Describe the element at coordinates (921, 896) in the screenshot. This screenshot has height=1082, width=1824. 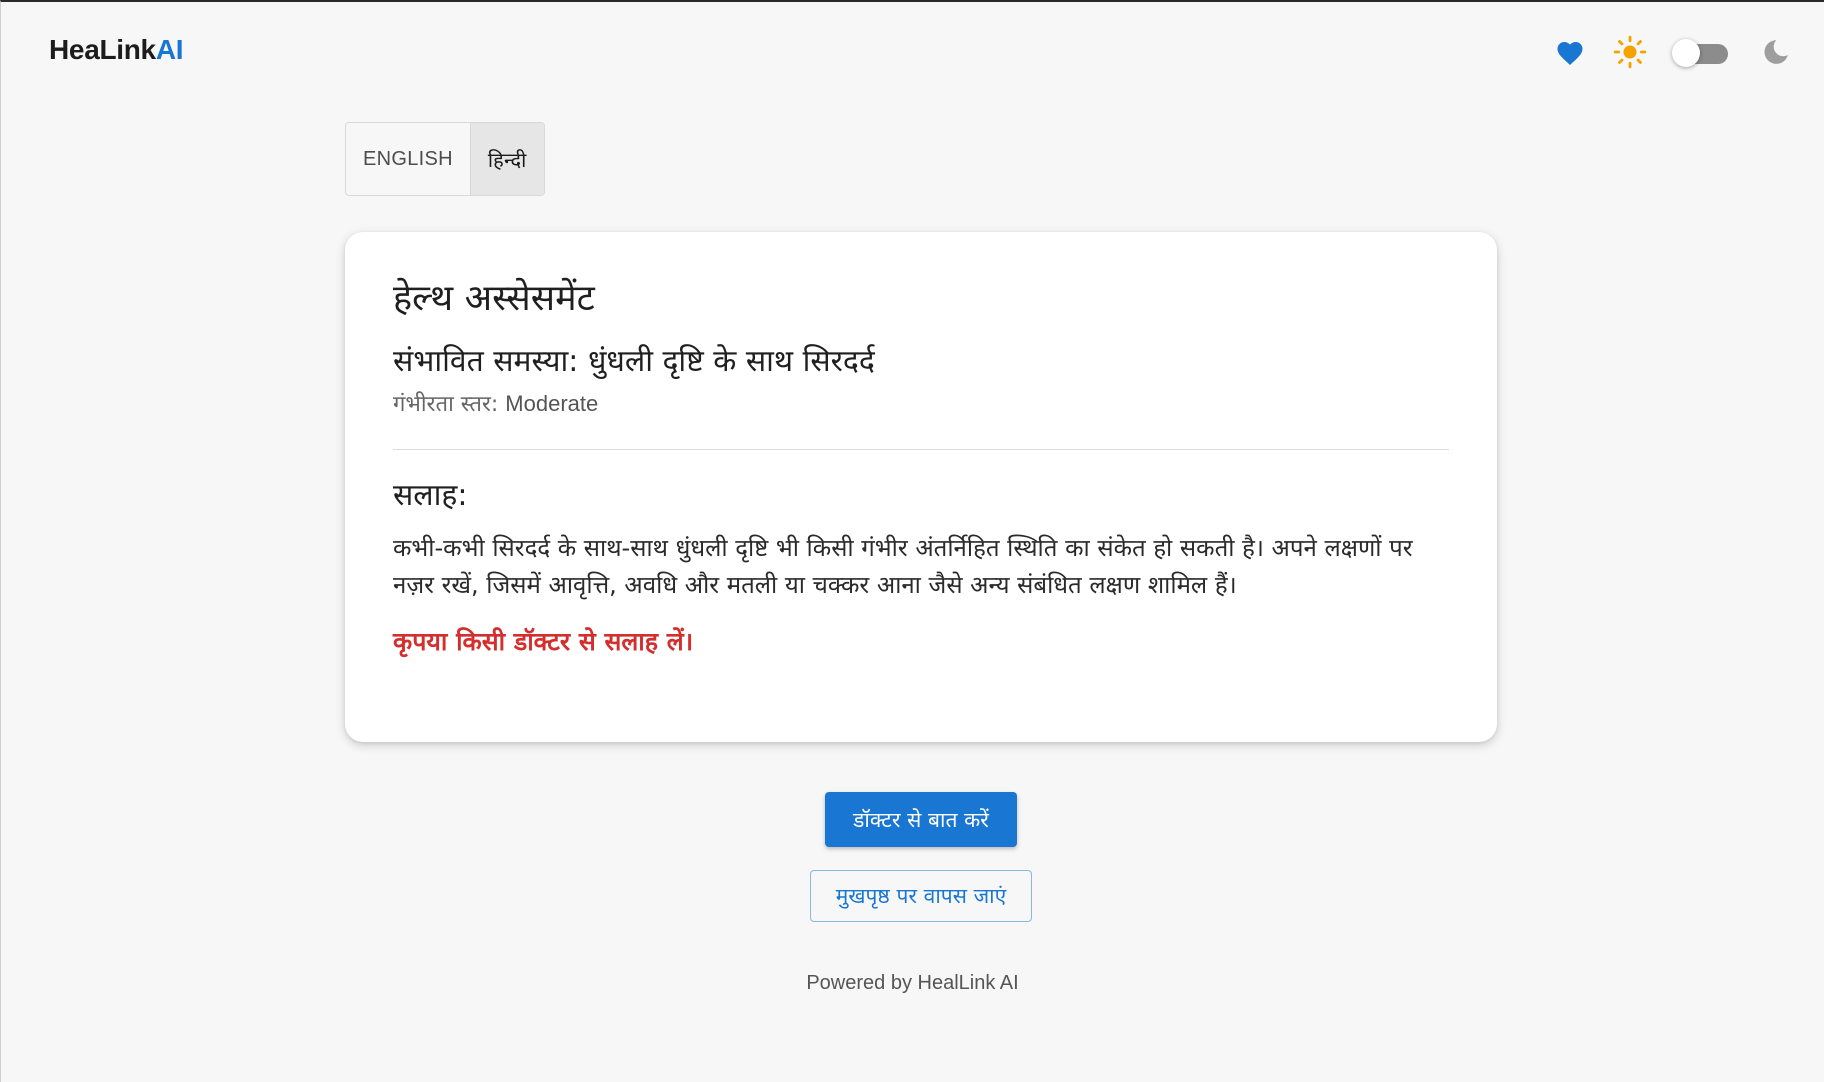
I see `back-home-button: मुखपृष्ठ पर वापस जाएं` at that location.